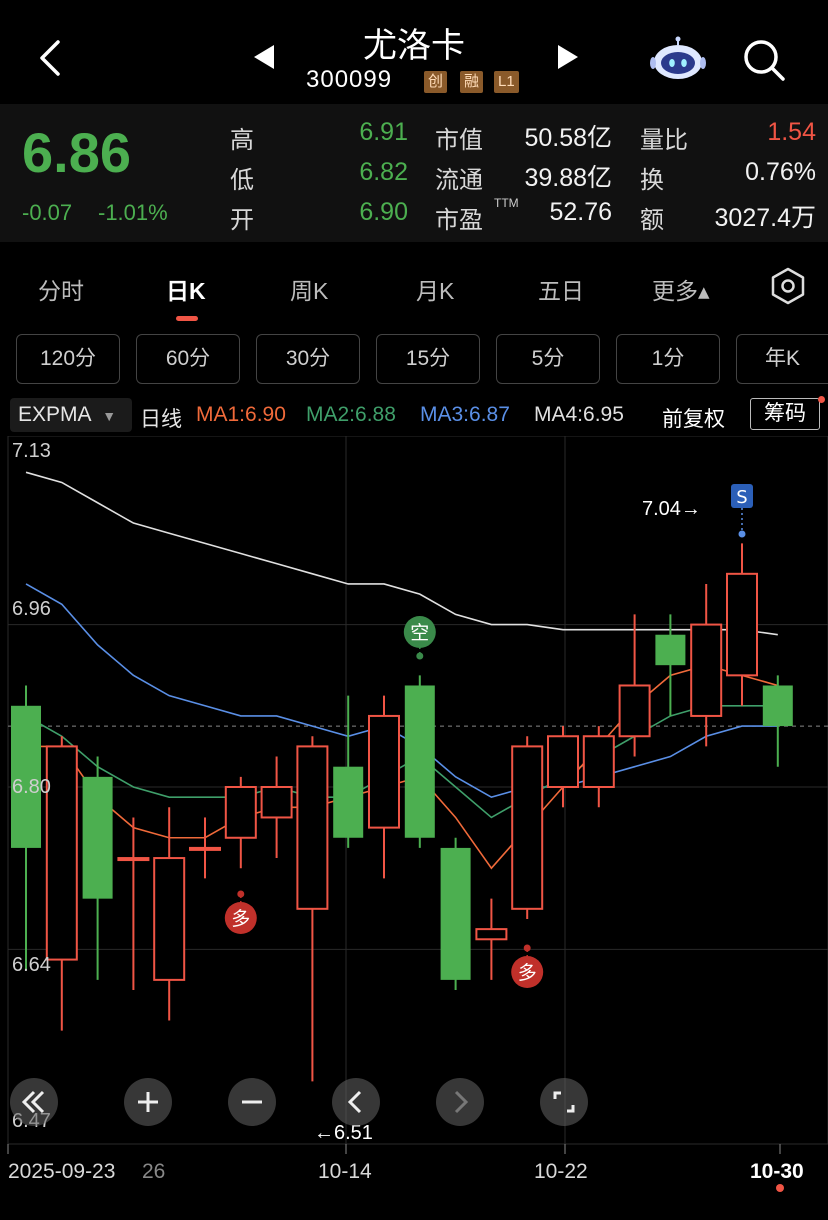 The image size is (828, 1220). What do you see at coordinates (133, 212) in the screenshot?
I see `price-change-pct: -1.01%` at bounding box center [133, 212].